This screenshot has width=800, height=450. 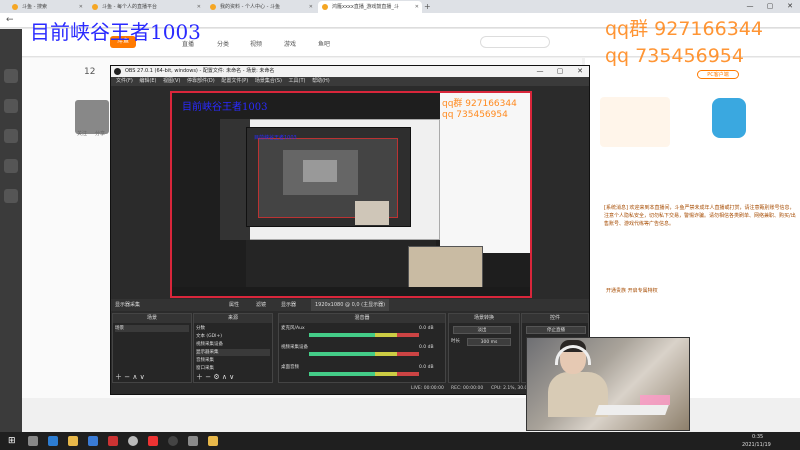 I want to click on menu-docks: 停靠部件(D), so click(x=201, y=81).